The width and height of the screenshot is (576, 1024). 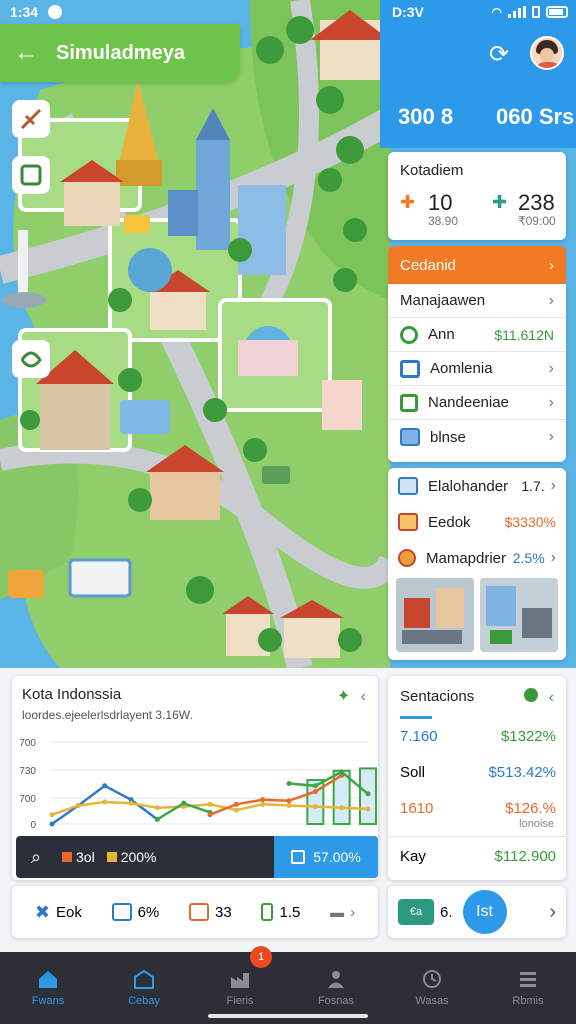 What do you see at coordinates (528, 988) in the screenshot?
I see `nav-item-list: Rbmis` at bounding box center [528, 988].